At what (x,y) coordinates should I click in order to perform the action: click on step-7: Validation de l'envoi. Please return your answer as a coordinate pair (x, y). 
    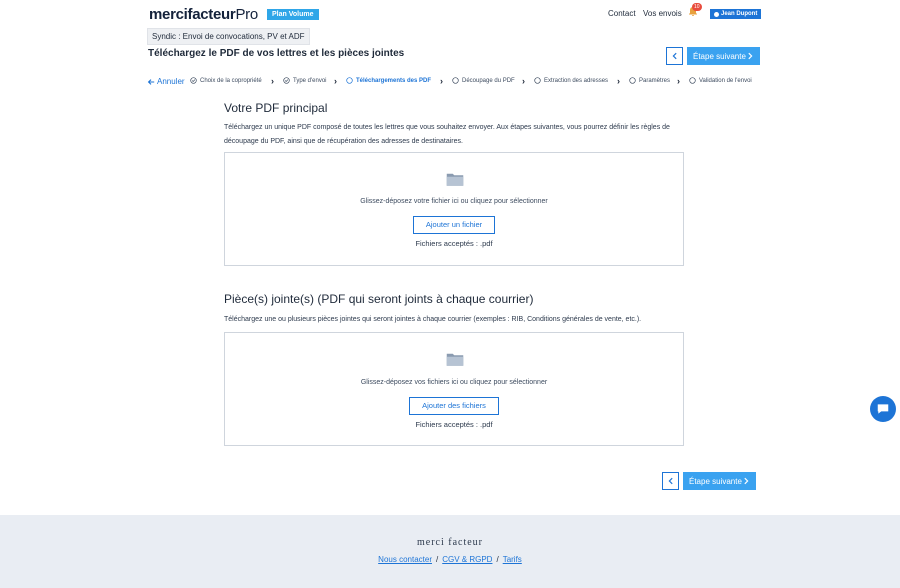
    Looking at the image, I should click on (720, 80).